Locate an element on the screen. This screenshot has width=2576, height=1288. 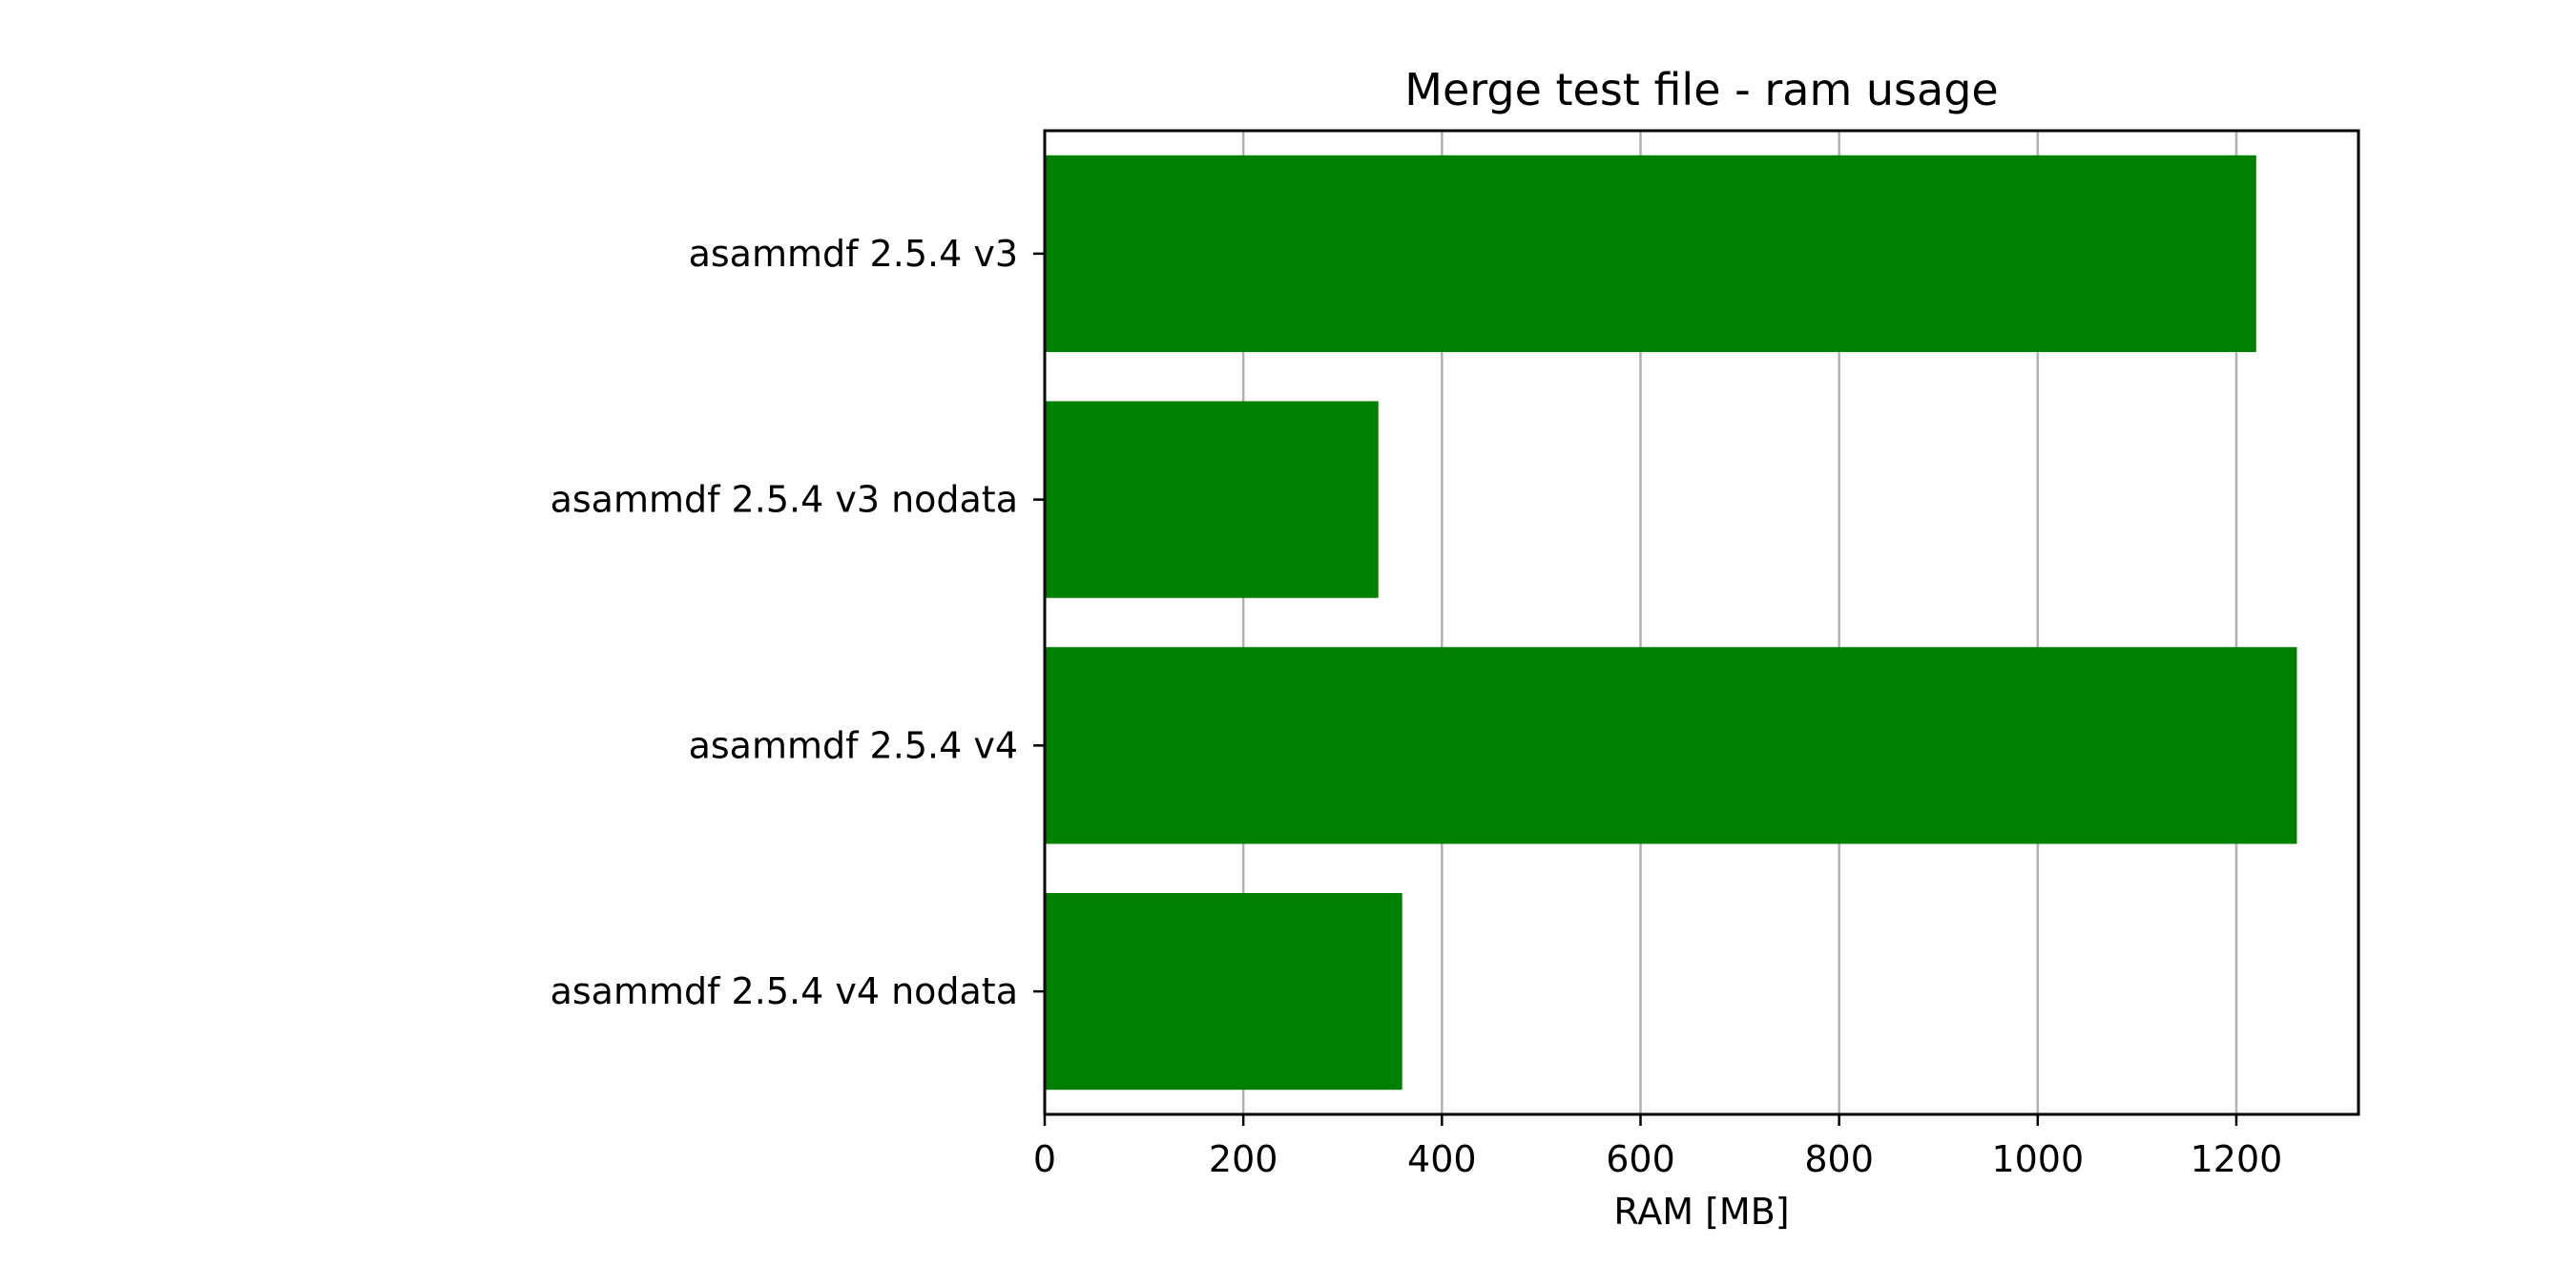
y-category-label: asammdf 2.5.4 v4 is located at coordinates (853, 745).